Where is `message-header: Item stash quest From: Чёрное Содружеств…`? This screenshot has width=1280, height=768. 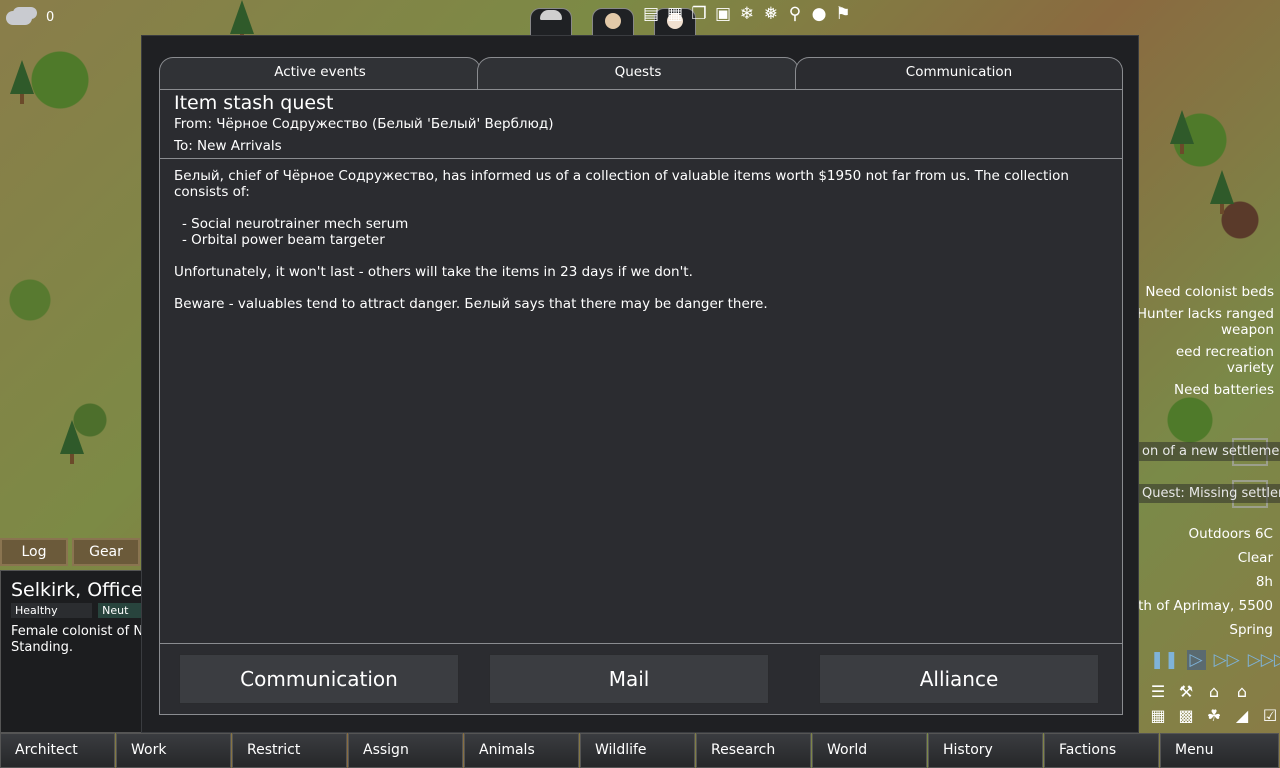 message-header: Item stash quest From: Чёрное Содружеств… is located at coordinates (641, 124).